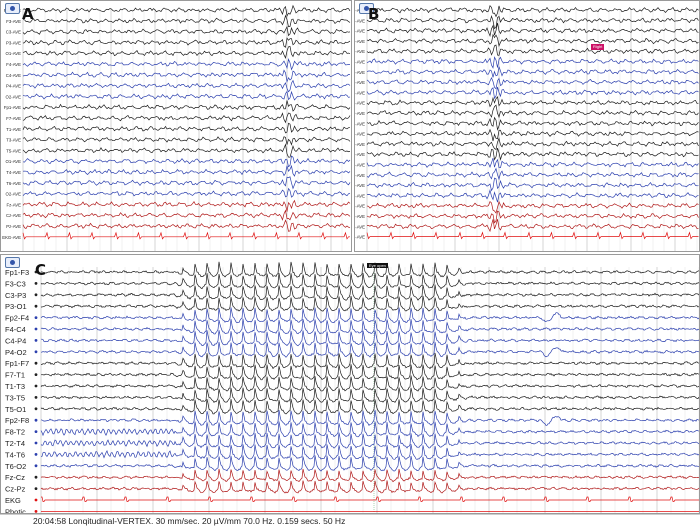 Image resolution: width=700 pixels, height=528 pixels. What do you see at coordinates (15, 397) in the screenshot?
I see `channel-label-t3-t5: T3-T5` at bounding box center [15, 397].